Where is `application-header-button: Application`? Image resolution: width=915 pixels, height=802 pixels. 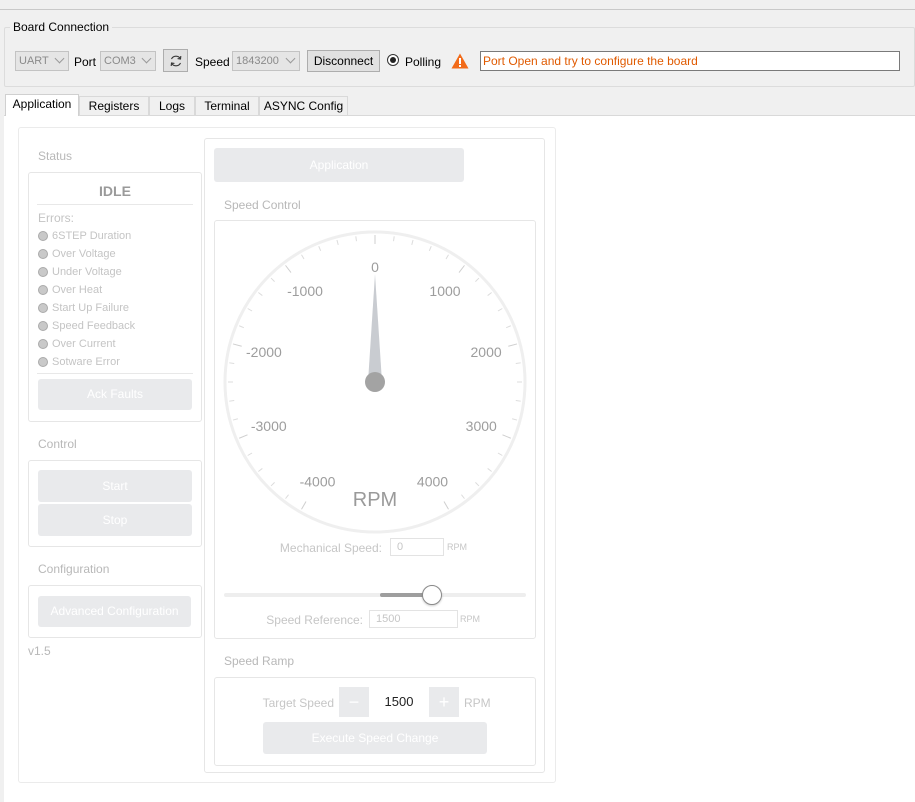 application-header-button: Application is located at coordinates (339, 165).